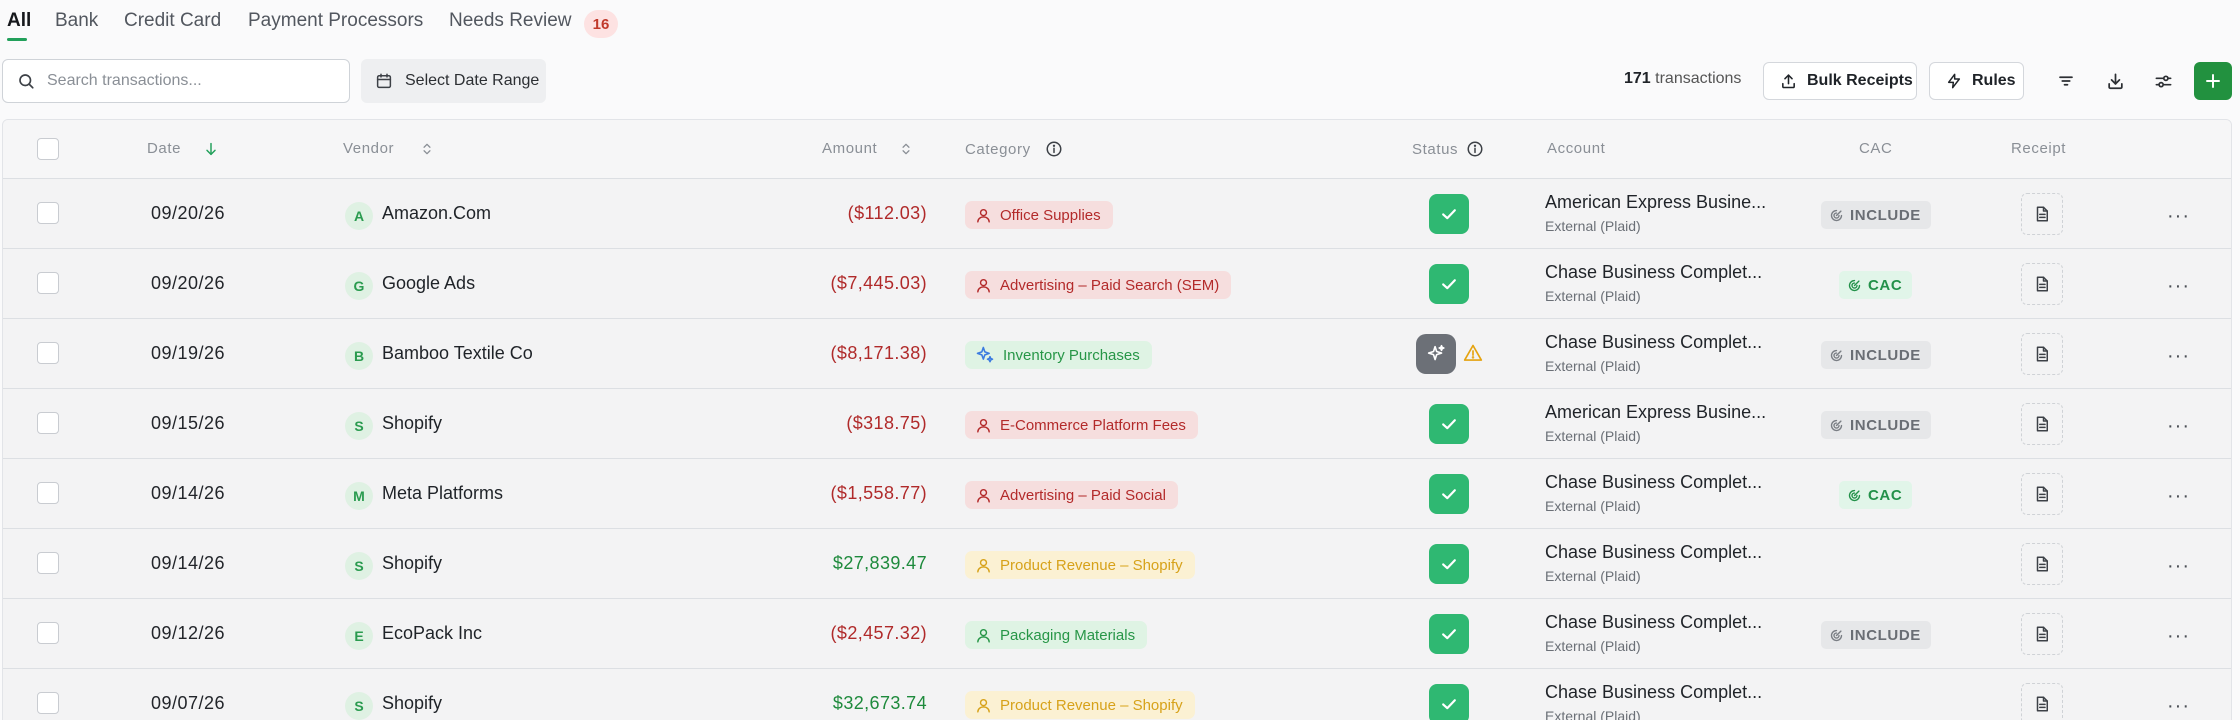 This screenshot has height=720, width=2240. Describe the element at coordinates (1593, 576) in the screenshot. I see `account-source: External (Plaid)` at that location.